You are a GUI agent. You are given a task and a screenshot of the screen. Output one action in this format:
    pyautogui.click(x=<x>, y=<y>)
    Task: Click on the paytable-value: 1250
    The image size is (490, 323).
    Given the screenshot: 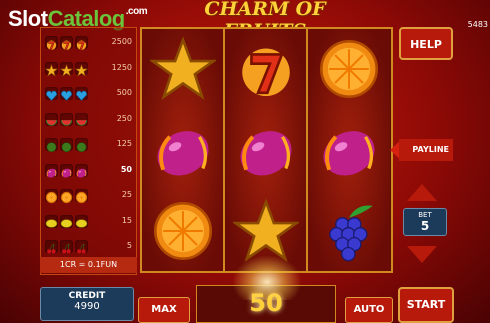 What is the action you would take?
    pyautogui.click(x=121, y=67)
    